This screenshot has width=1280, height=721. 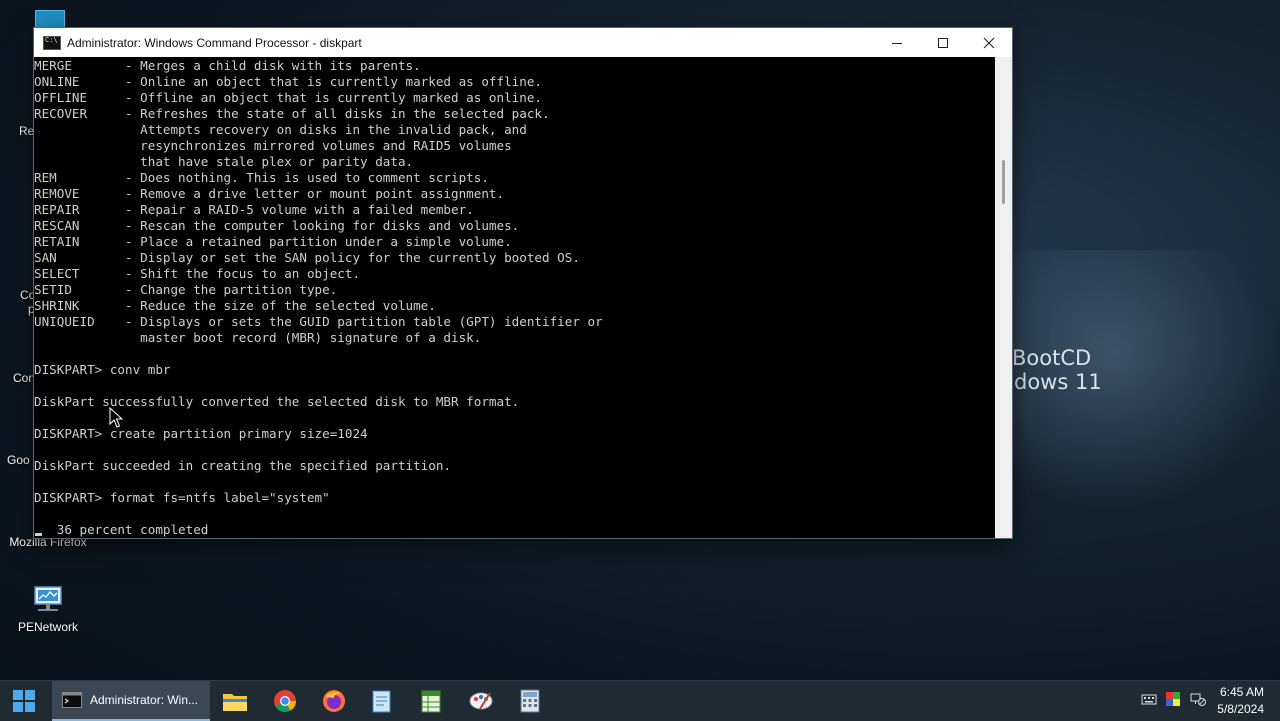 What do you see at coordinates (334, 701) in the screenshot?
I see `firefox-icon` at bounding box center [334, 701].